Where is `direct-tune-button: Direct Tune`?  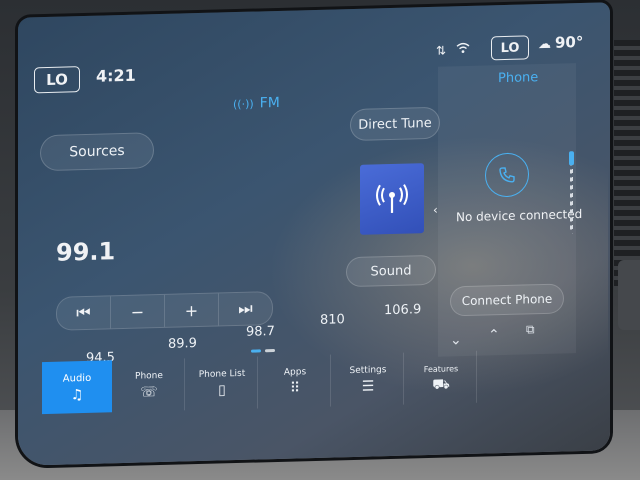
direct-tune-button: Direct Tune is located at coordinates (395, 124).